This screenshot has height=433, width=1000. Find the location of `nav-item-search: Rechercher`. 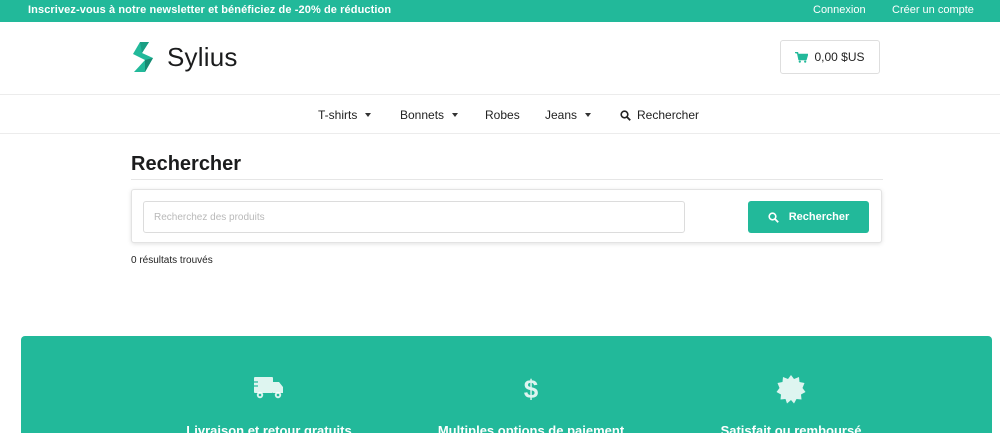

nav-item-search: Rechercher is located at coordinates (659, 115).